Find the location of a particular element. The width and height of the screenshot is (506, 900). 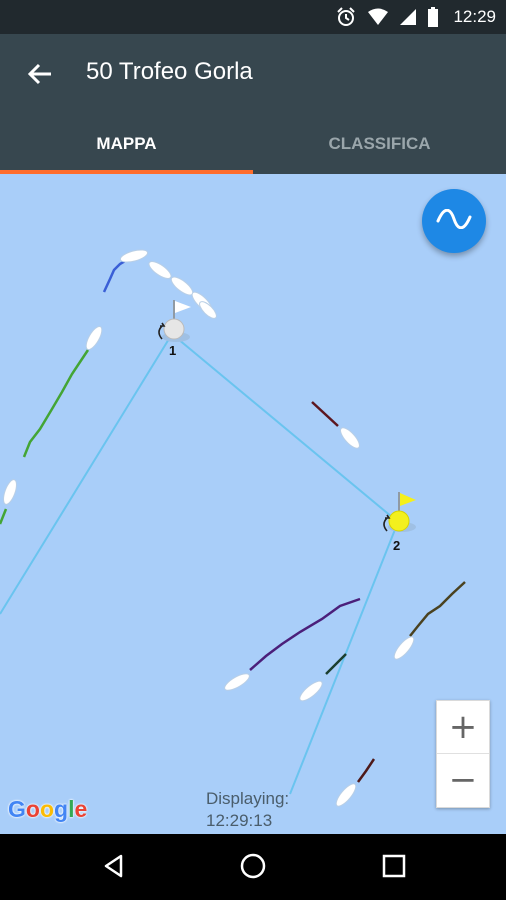

battery-icon is located at coordinates (433, 17).